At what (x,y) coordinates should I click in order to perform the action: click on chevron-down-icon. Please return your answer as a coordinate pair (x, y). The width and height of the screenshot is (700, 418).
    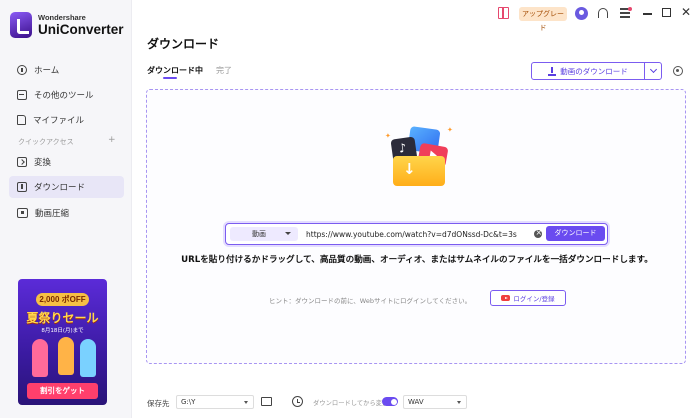
    Looking at the image, I should click on (653, 69).